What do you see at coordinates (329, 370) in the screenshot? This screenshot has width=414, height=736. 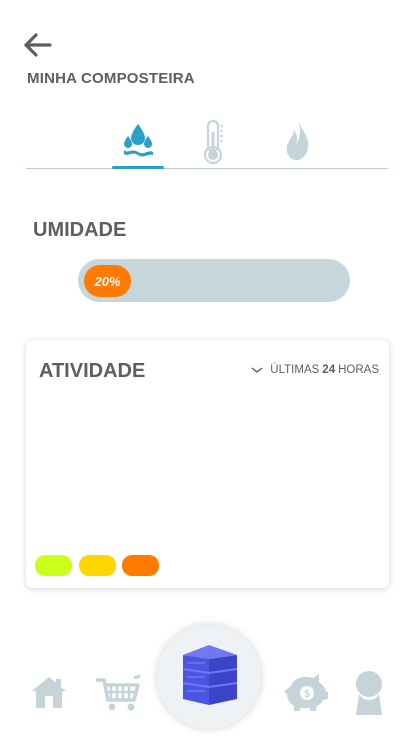 I see `period-number: 24` at bounding box center [329, 370].